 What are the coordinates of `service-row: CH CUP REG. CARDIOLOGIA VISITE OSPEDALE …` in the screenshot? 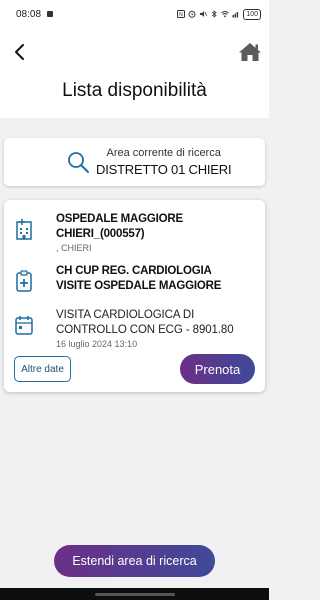 It's located at (134, 281).